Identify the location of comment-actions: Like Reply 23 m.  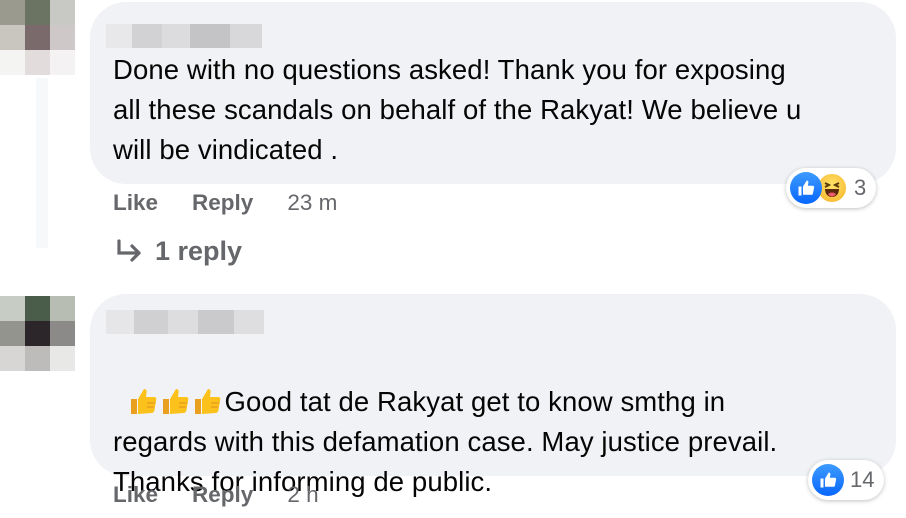
(225, 203).